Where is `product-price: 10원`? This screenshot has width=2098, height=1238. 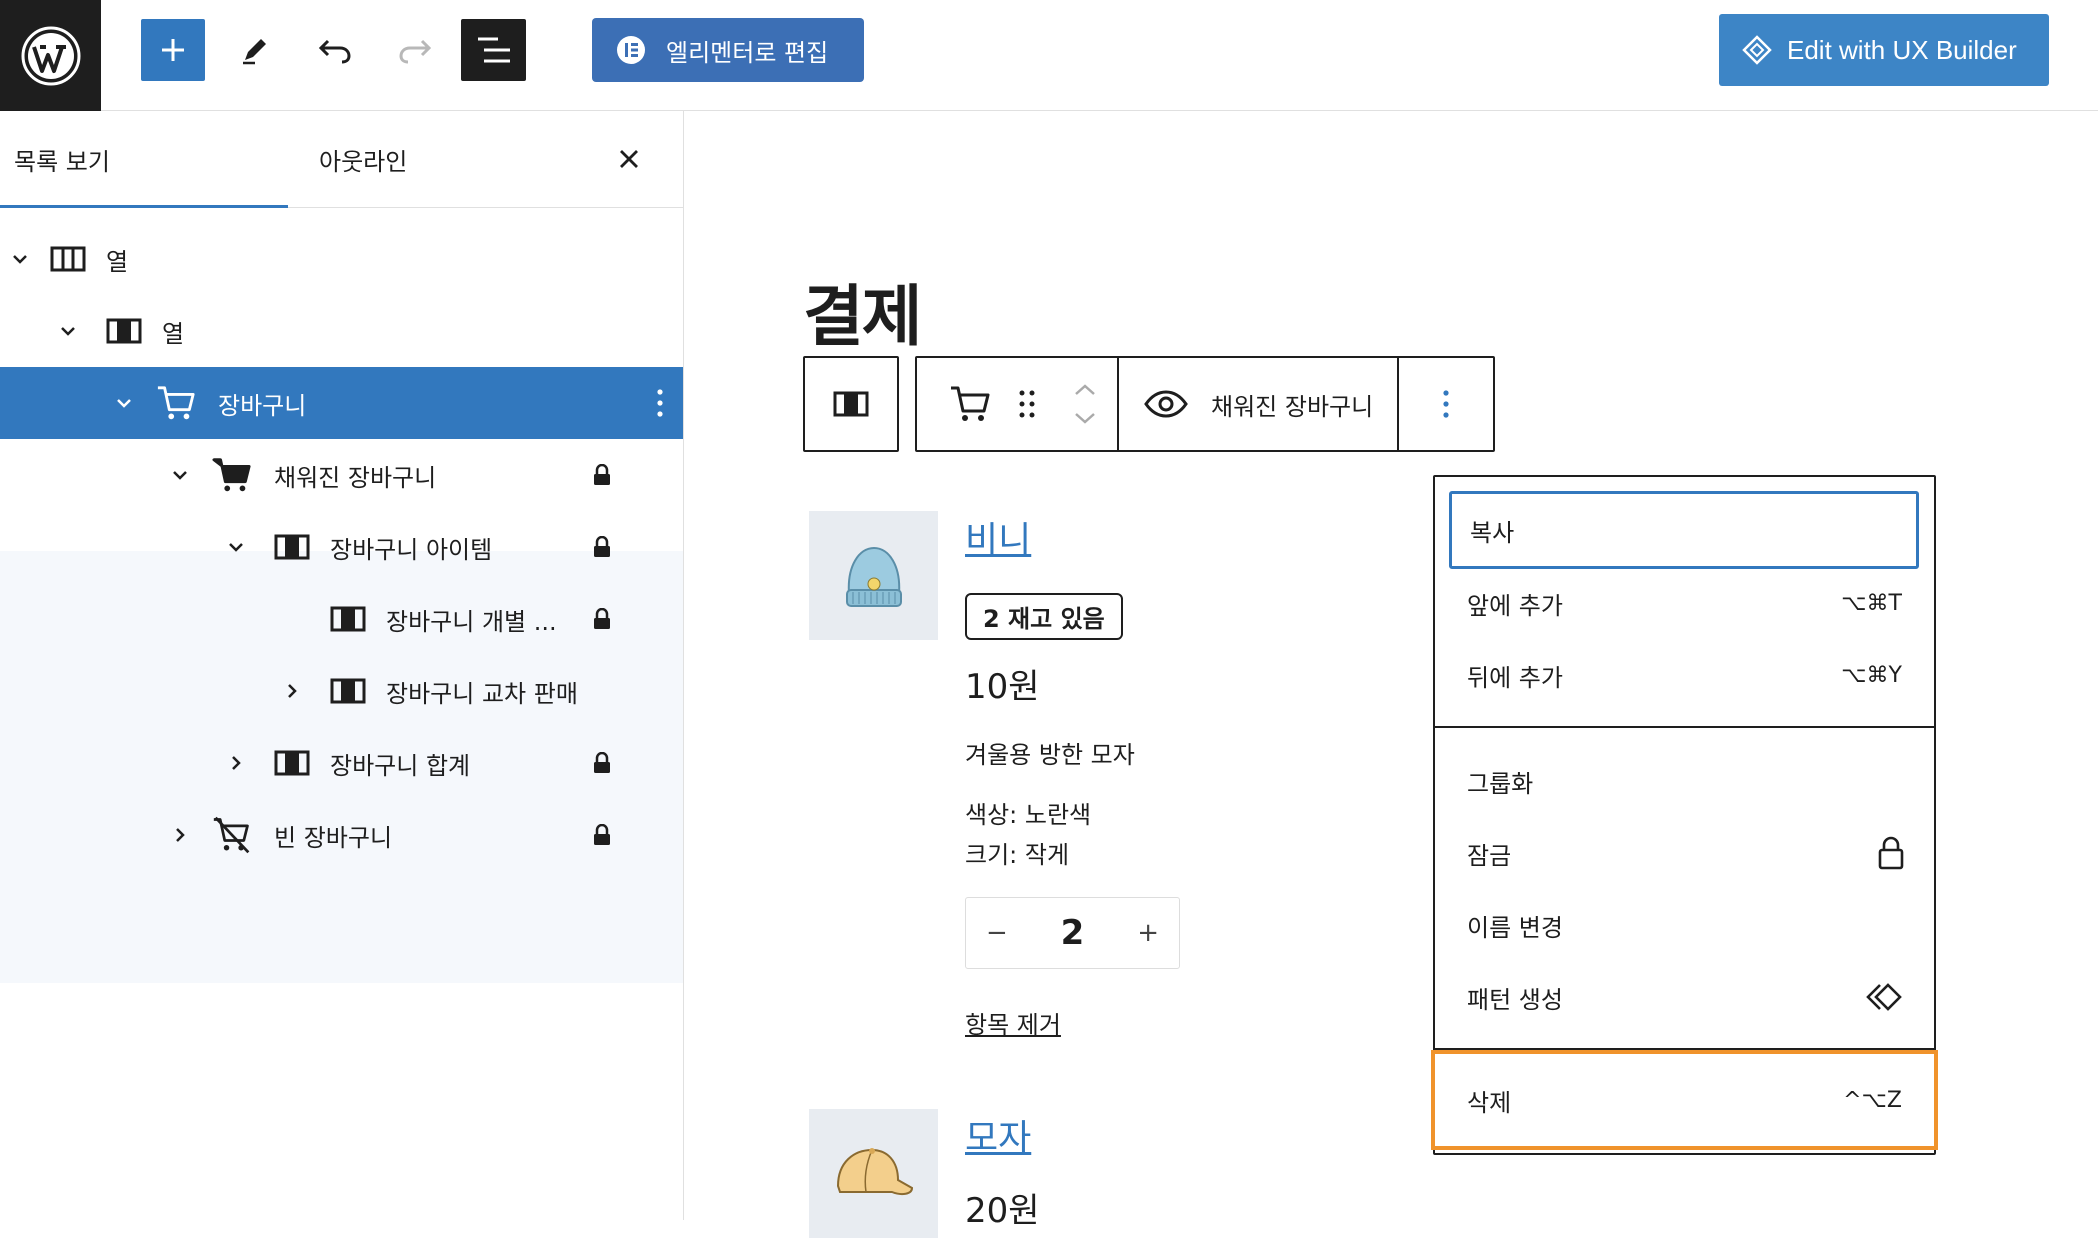
product-price: 10원 is located at coordinates (1002, 687).